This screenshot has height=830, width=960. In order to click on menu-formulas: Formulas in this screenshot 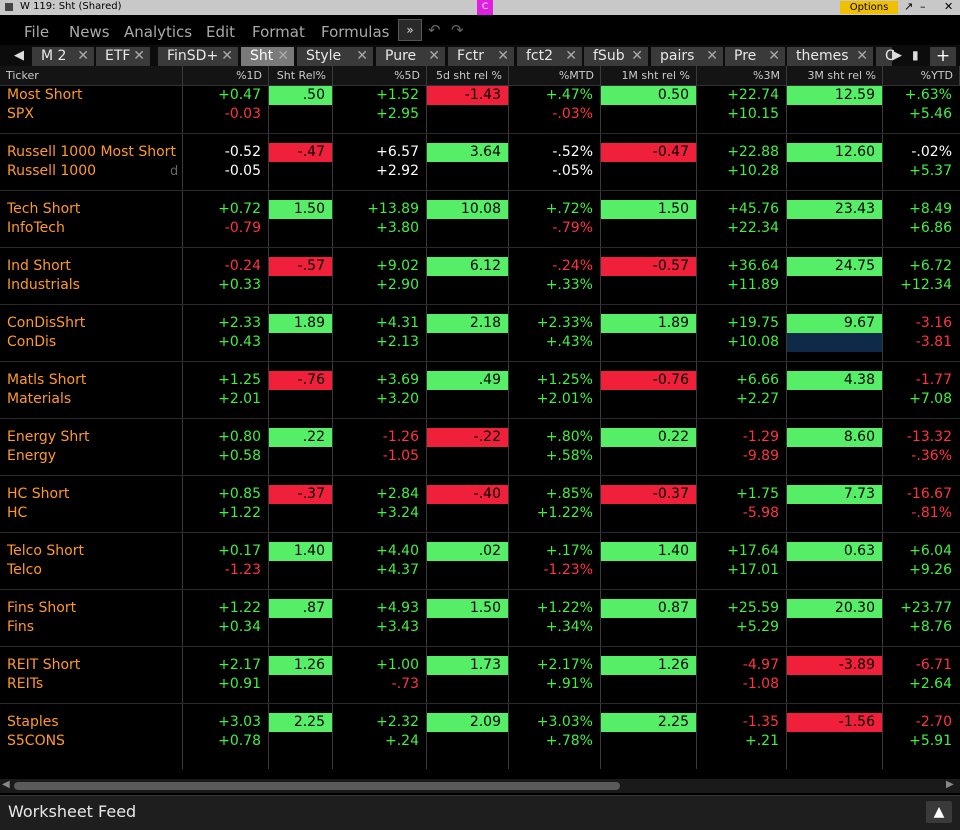, I will do `click(355, 32)`.